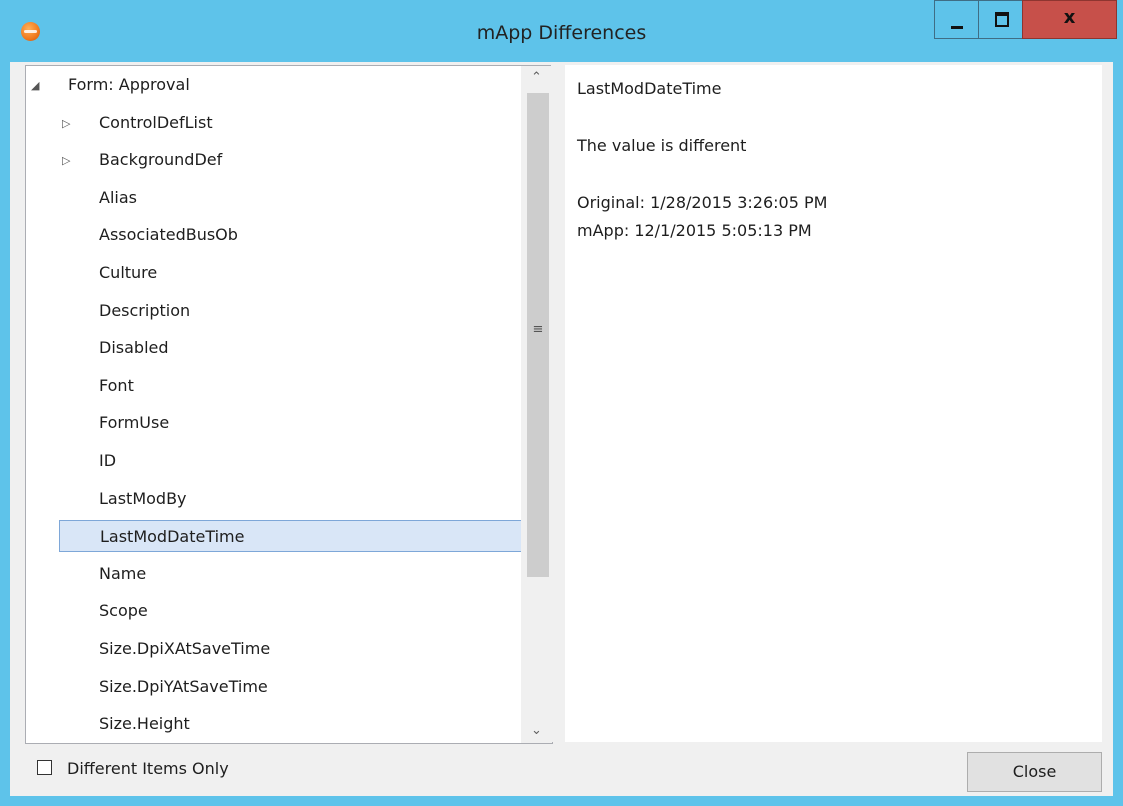 The height and width of the screenshot is (806, 1123). What do you see at coordinates (538, 329) in the screenshot?
I see `scrollbar-grip-icon: ≡` at bounding box center [538, 329].